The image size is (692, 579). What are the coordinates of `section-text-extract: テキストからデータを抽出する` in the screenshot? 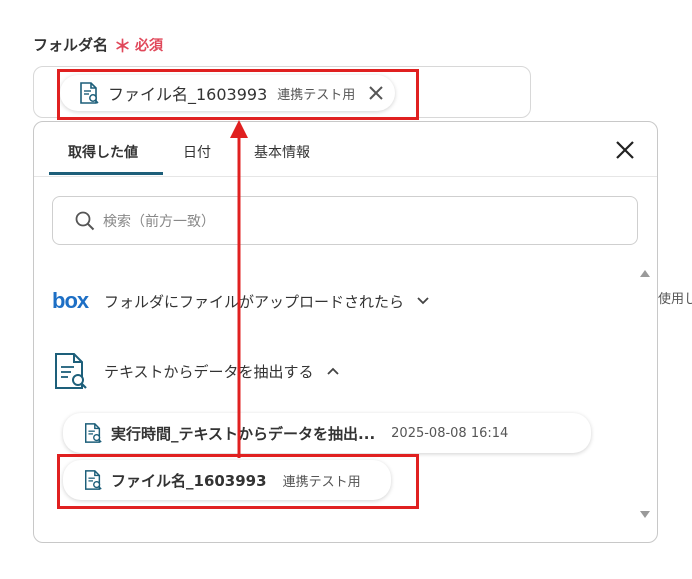 It's located at (196, 371).